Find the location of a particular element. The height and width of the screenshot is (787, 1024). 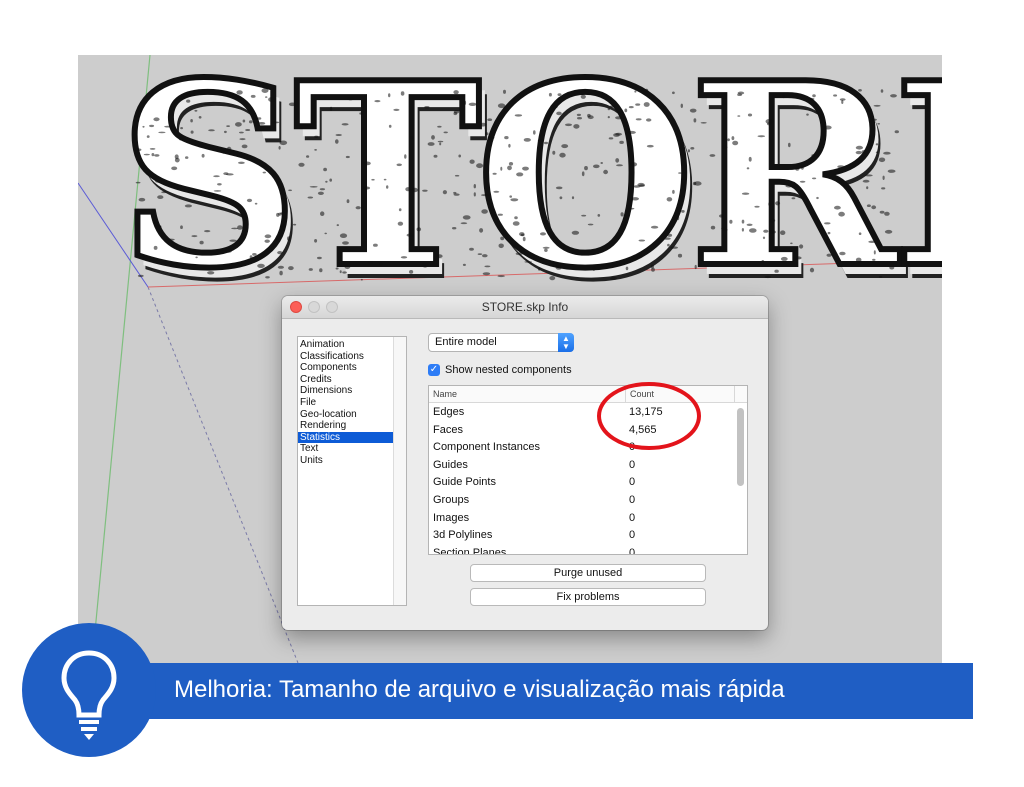

show-nested-row: ✓ Show nested components is located at coordinates (500, 370).